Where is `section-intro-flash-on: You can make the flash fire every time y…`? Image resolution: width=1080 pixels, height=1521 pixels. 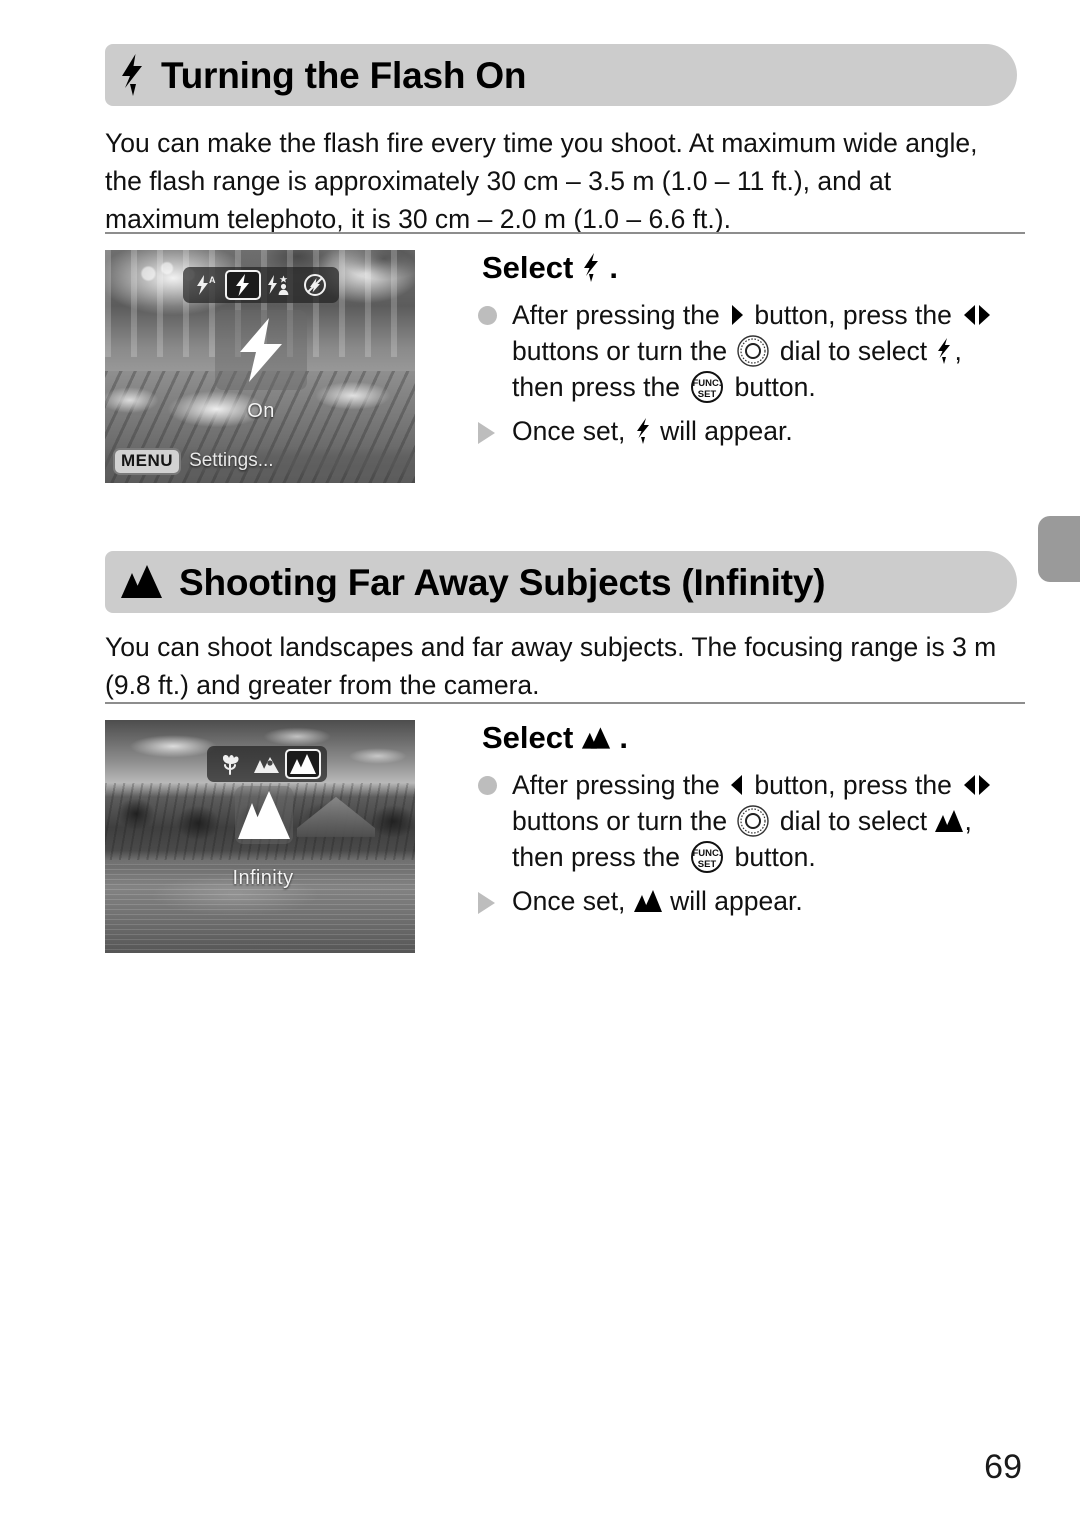
section-intro-flash-on: You can make the flash fire every time y… is located at coordinates (565, 181).